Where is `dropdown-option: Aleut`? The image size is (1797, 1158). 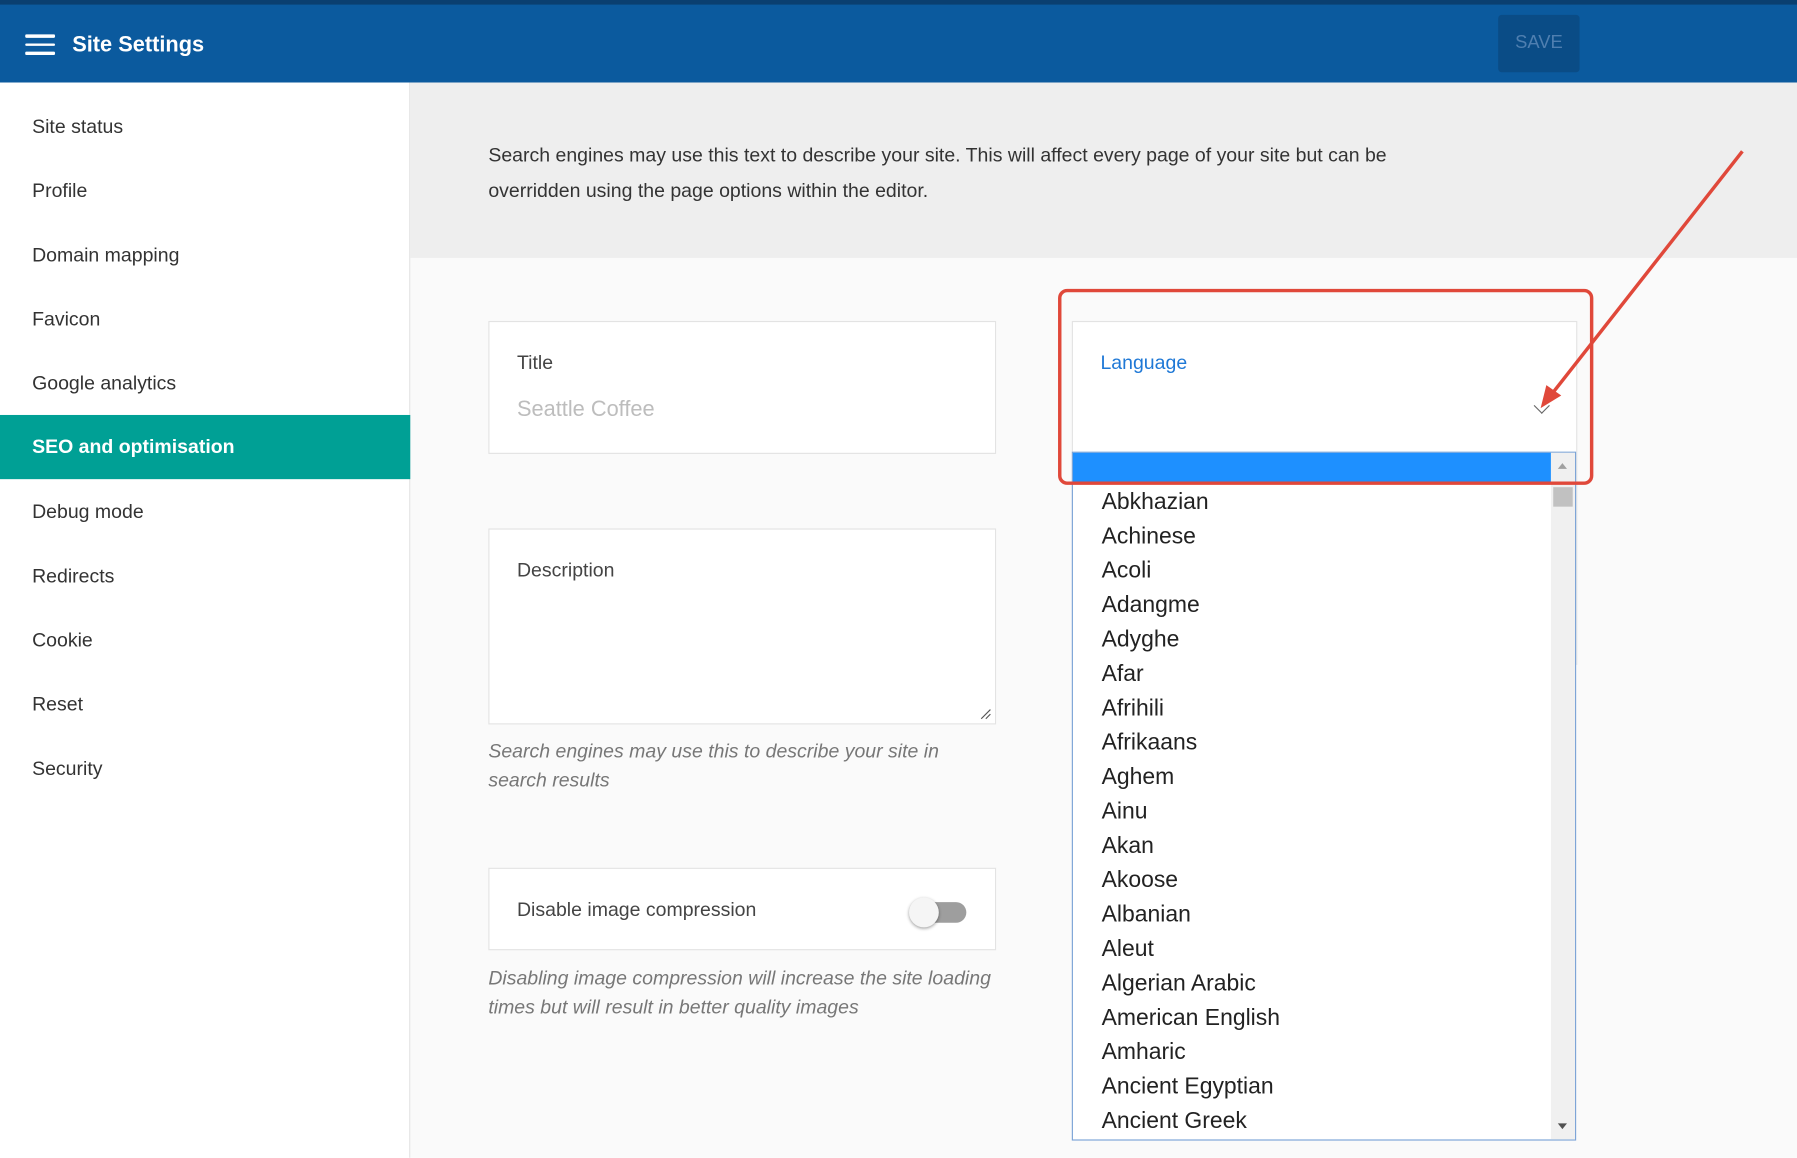
dropdown-option: Aleut is located at coordinates (1191, 949).